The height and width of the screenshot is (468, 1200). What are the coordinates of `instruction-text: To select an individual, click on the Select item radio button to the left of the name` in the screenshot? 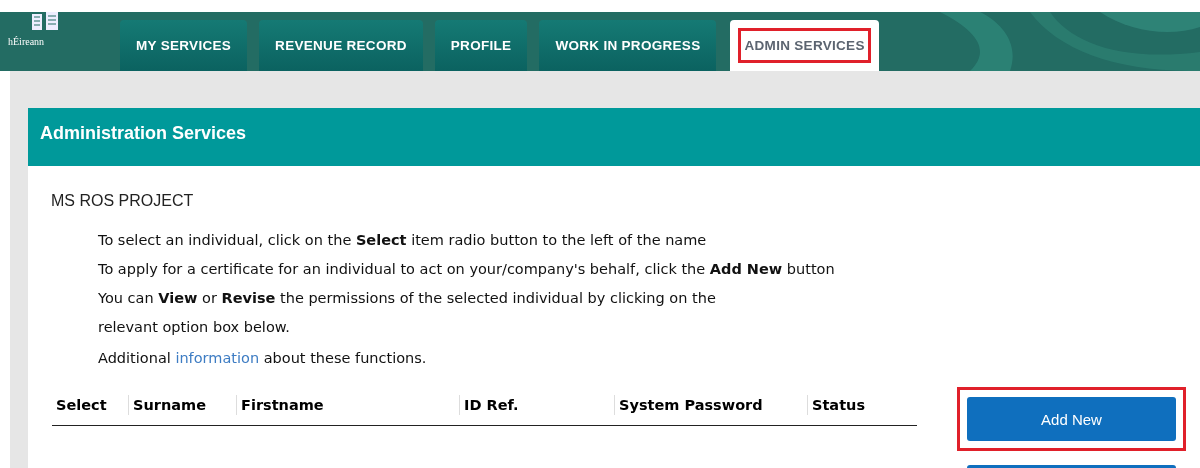 It's located at (403, 240).